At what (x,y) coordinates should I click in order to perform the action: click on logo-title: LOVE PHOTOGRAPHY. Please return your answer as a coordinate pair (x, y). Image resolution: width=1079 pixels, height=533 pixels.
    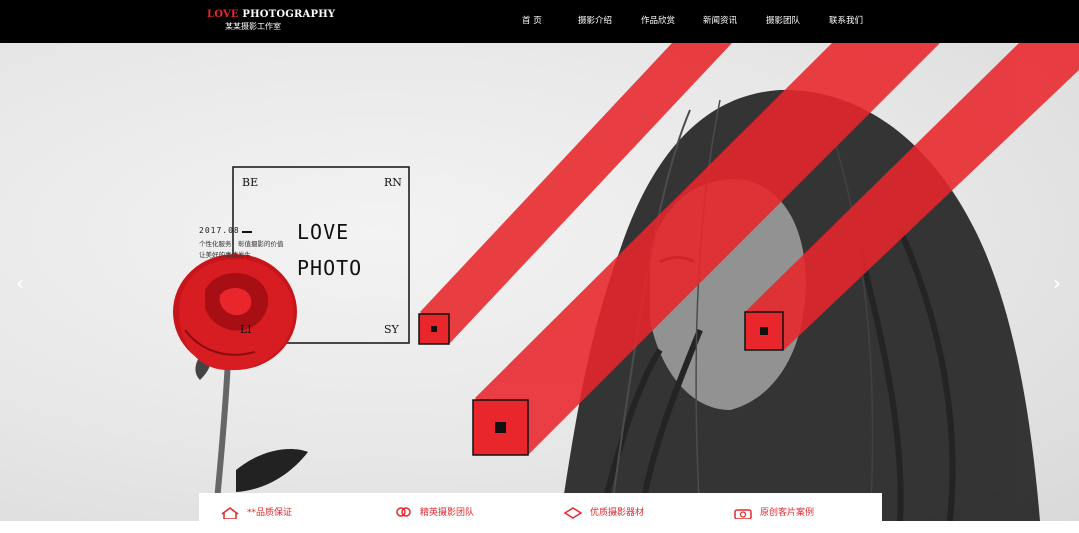
    Looking at the image, I should click on (271, 14).